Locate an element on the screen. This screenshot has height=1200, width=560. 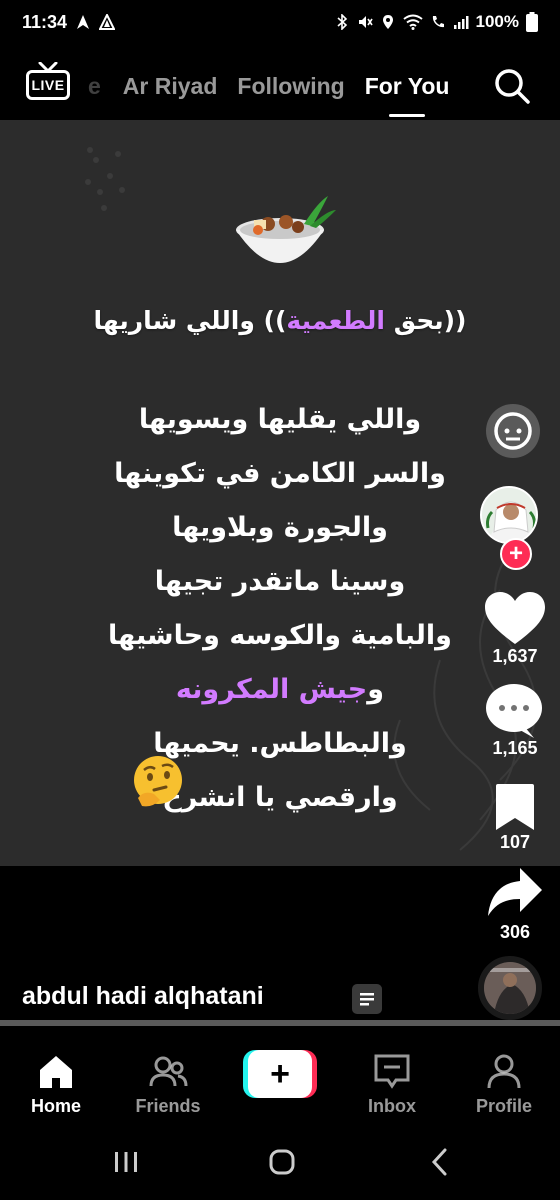
effect-button is located at coordinates (513, 431).